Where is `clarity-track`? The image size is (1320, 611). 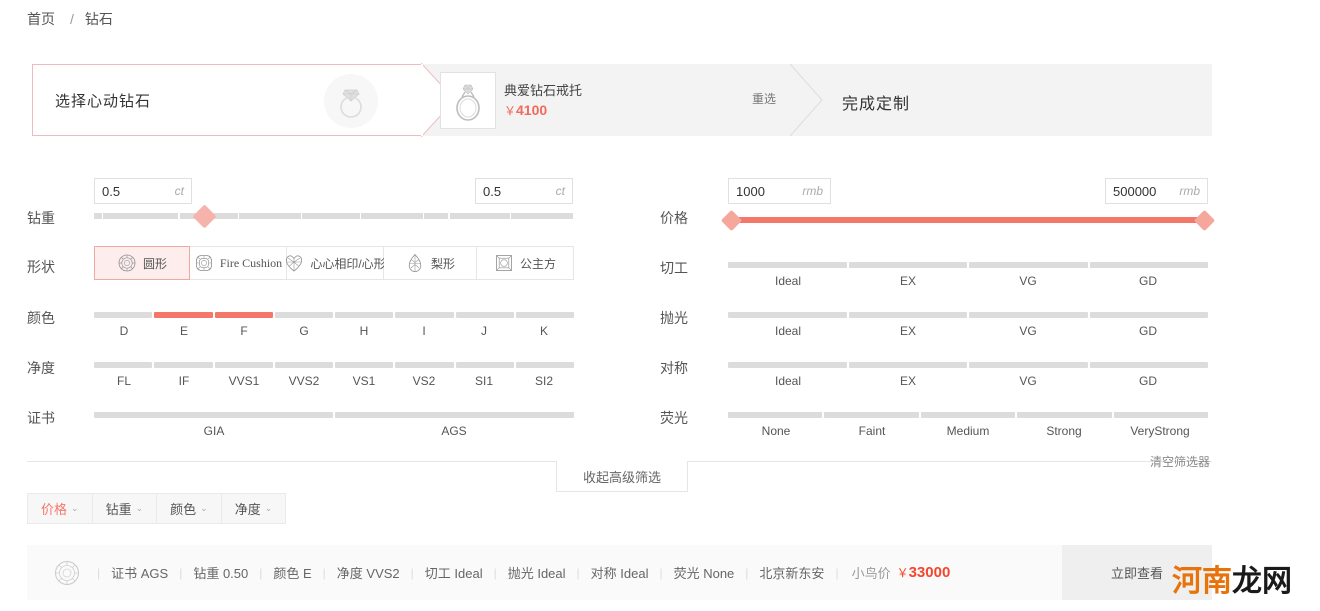
clarity-track is located at coordinates (334, 365).